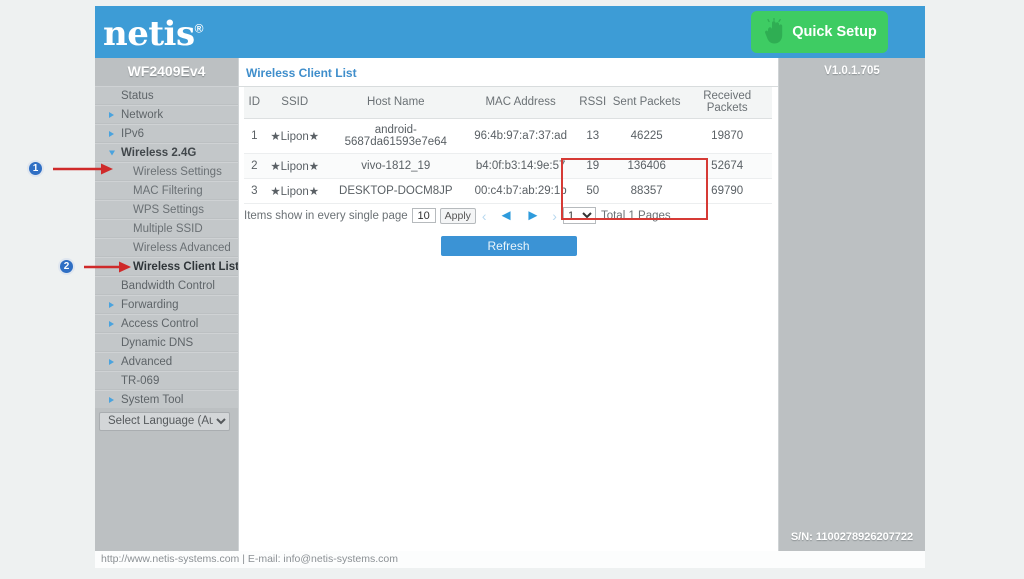 The height and width of the screenshot is (579, 1024). I want to click on items-per-page-label: Items show in every single page, so click(326, 215).